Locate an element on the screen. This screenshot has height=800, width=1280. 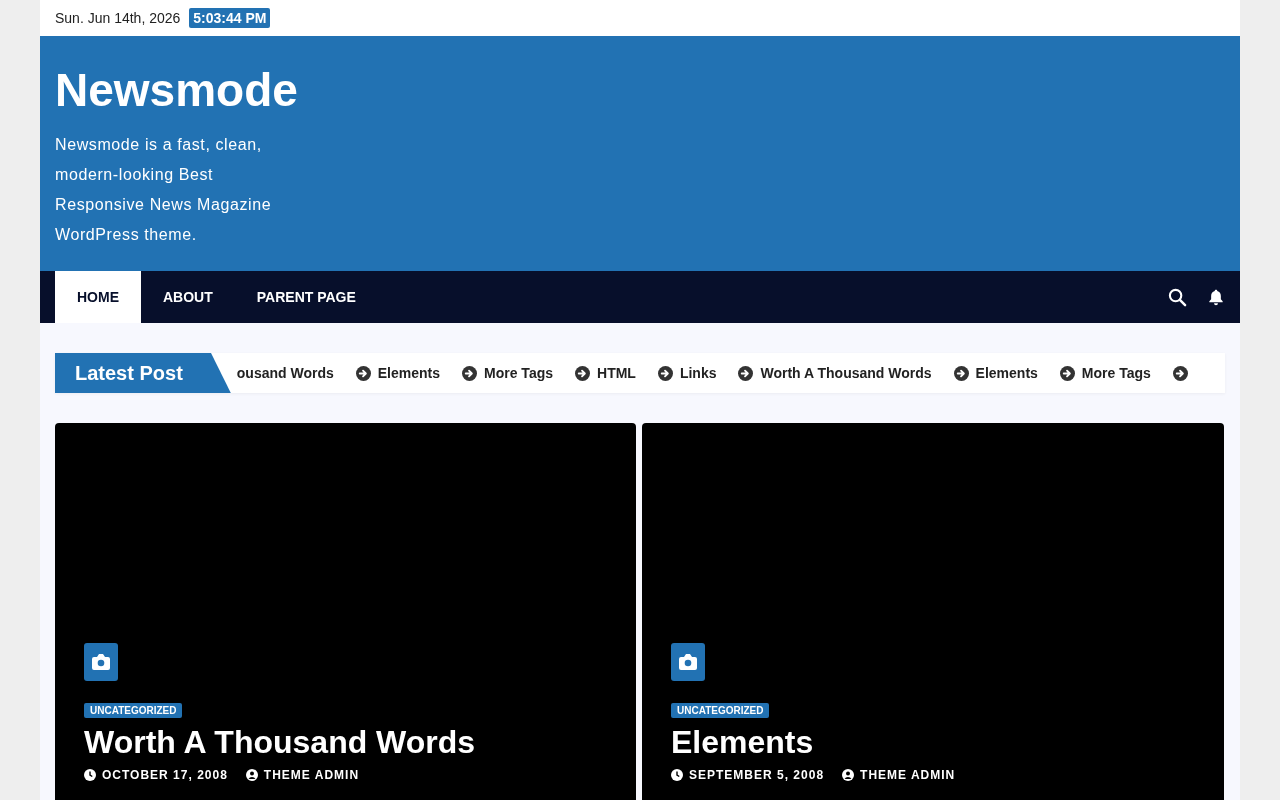
date-text: Sun. Jun 14th, 2026 is located at coordinates (118, 18).